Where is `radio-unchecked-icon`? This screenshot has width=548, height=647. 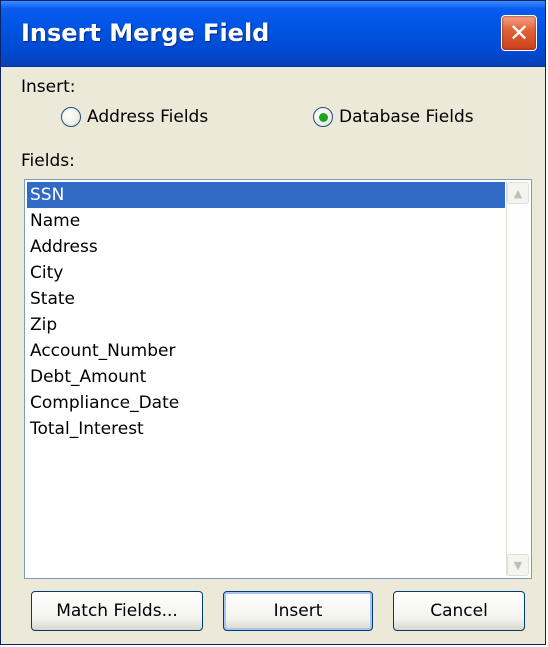 radio-unchecked-icon is located at coordinates (71, 117).